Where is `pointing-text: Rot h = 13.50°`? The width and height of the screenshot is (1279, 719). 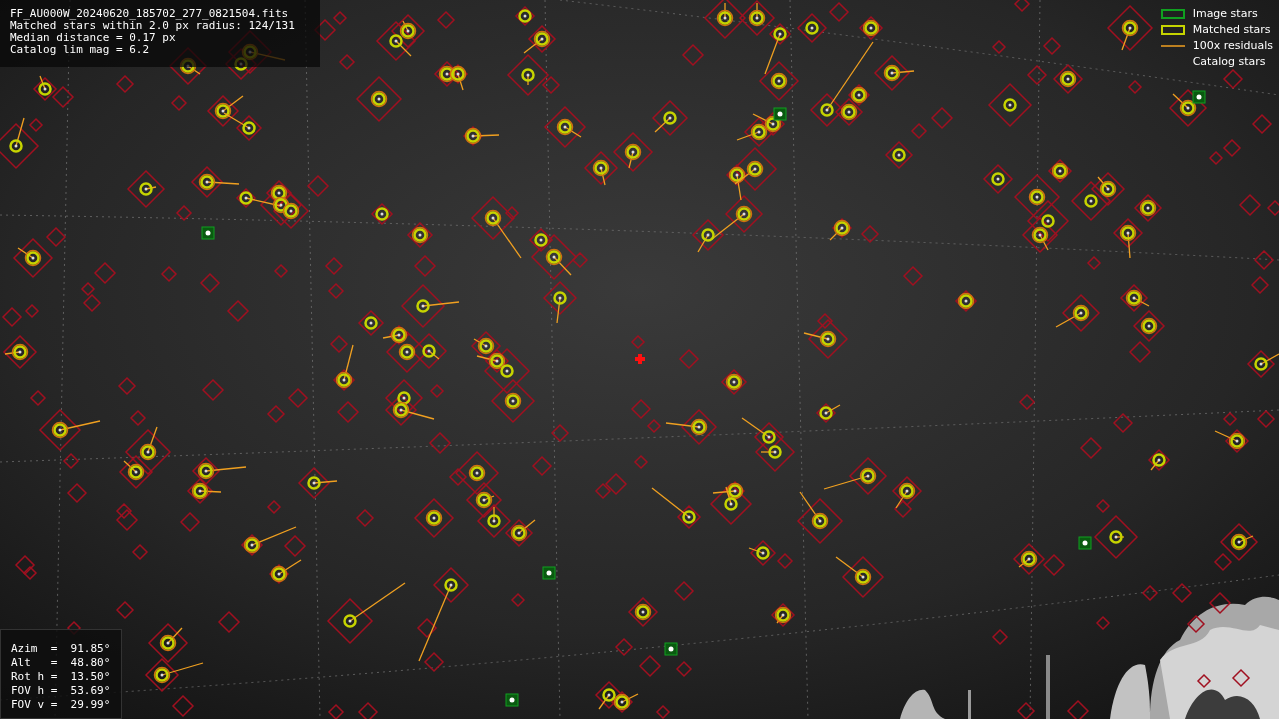 pointing-text: Rot h = 13.50° is located at coordinates (61, 677).